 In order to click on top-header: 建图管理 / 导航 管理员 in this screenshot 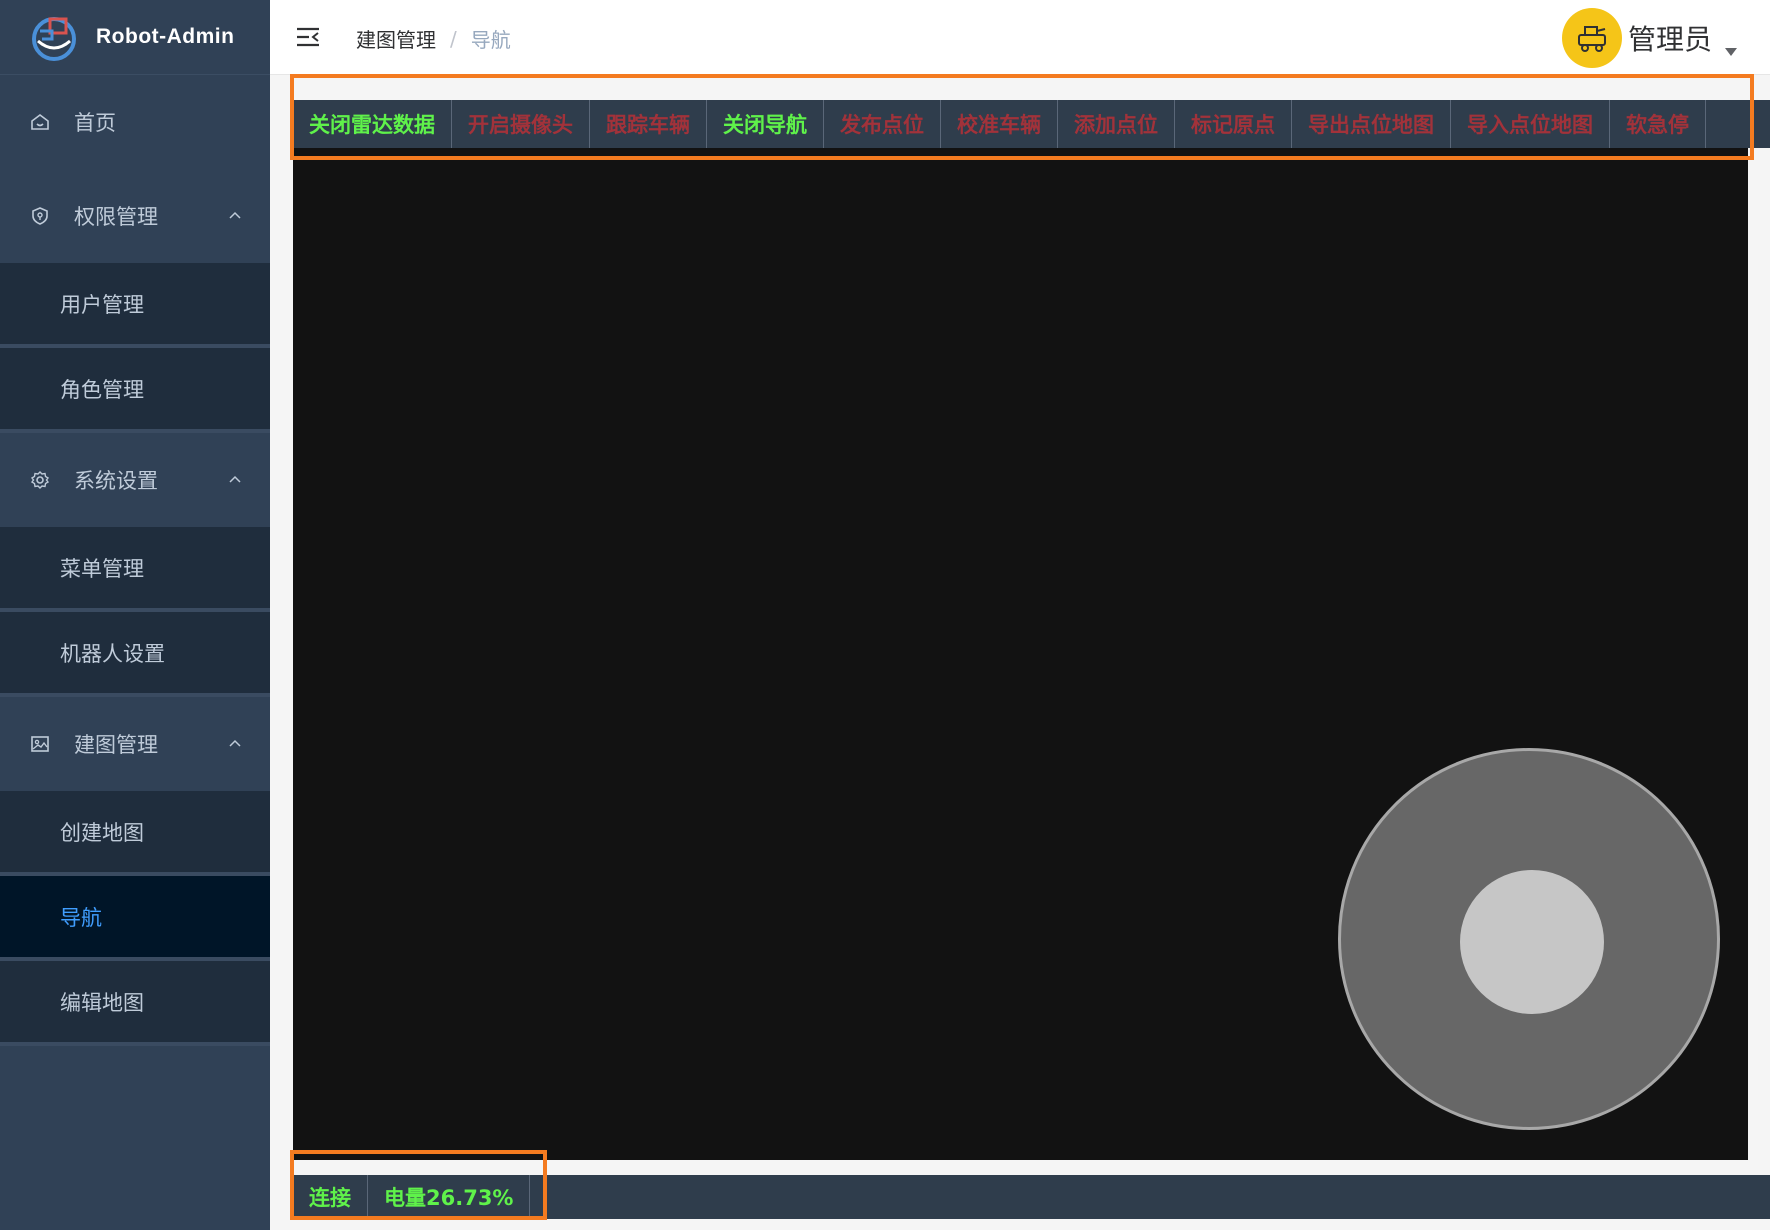, I will do `click(1020, 37)`.